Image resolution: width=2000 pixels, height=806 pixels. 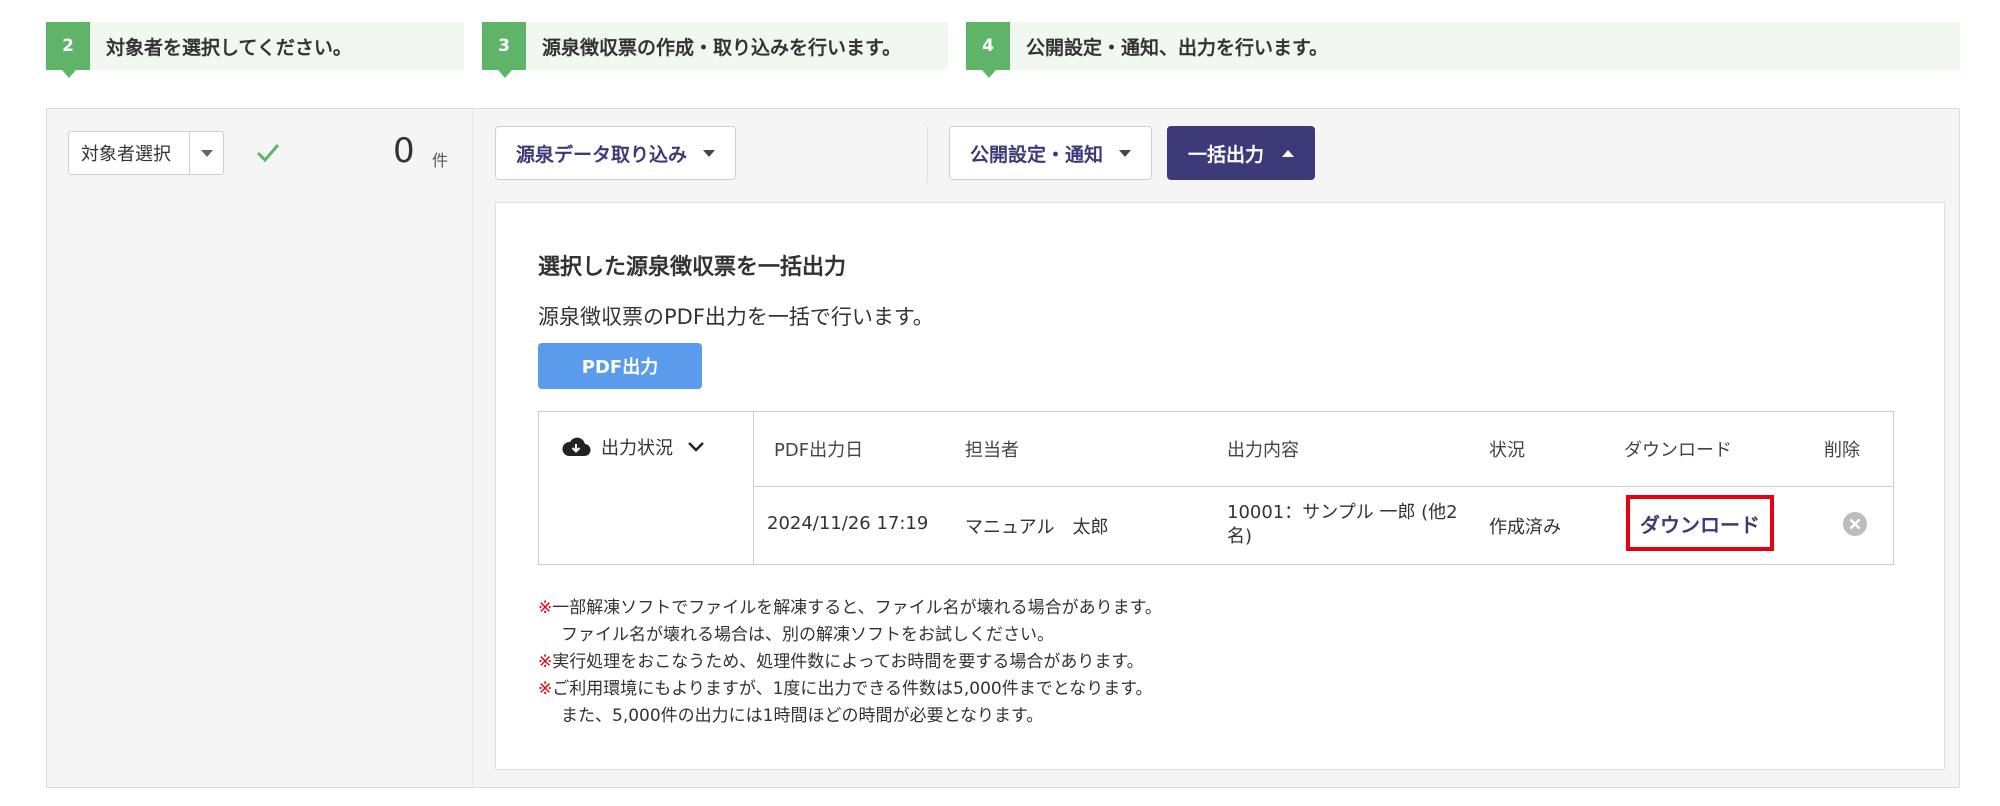 I want to click on cell-status: 作成済み, so click(x=1525, y=527).